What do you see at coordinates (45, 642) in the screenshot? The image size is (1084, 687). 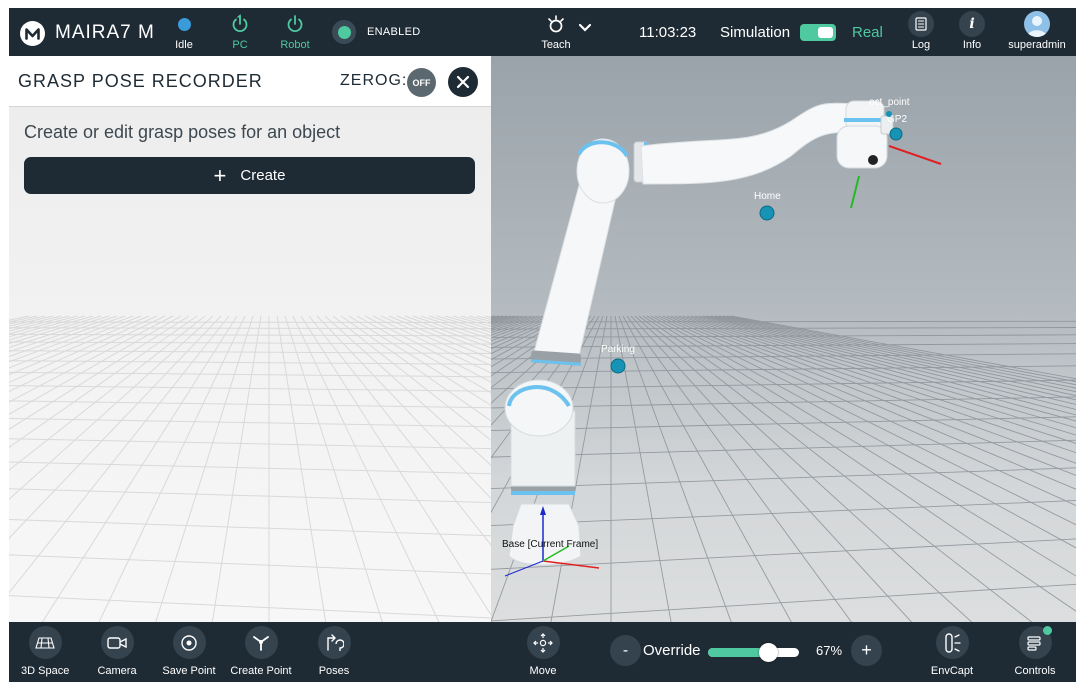 I see `grid-3d-icon` at bounding box center [45, 642].